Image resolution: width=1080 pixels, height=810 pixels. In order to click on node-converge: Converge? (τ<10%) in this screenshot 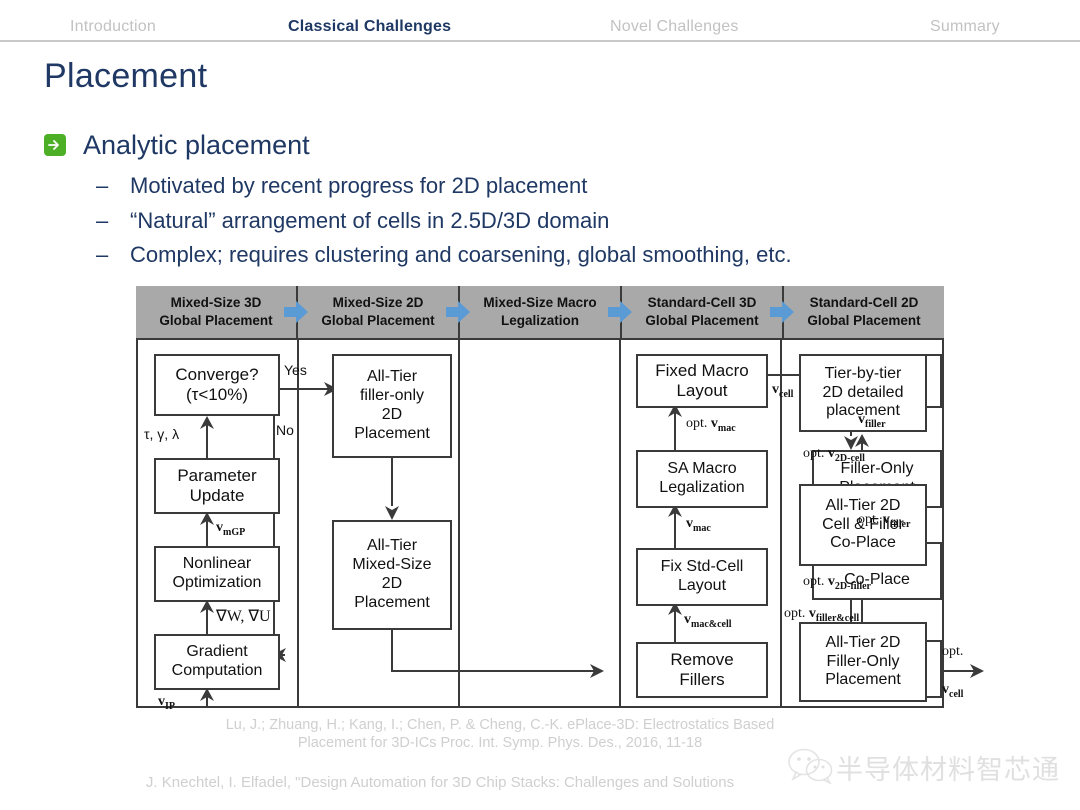, I will do `click(217, 385)`.